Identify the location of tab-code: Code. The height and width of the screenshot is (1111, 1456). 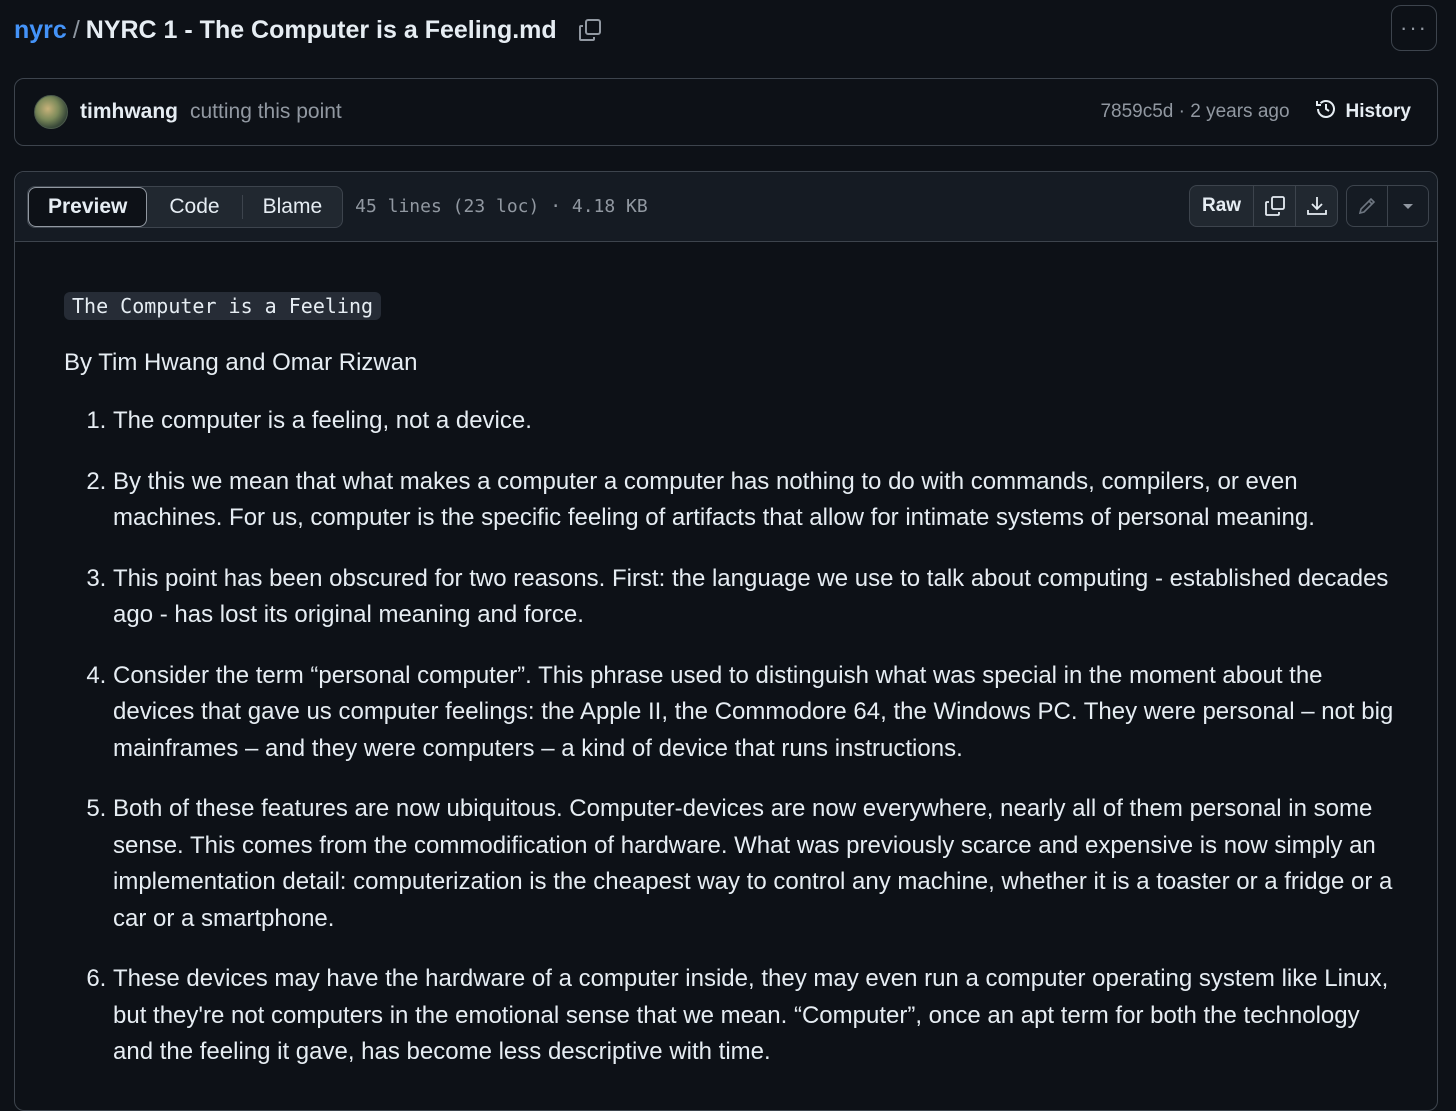
(194, 207).